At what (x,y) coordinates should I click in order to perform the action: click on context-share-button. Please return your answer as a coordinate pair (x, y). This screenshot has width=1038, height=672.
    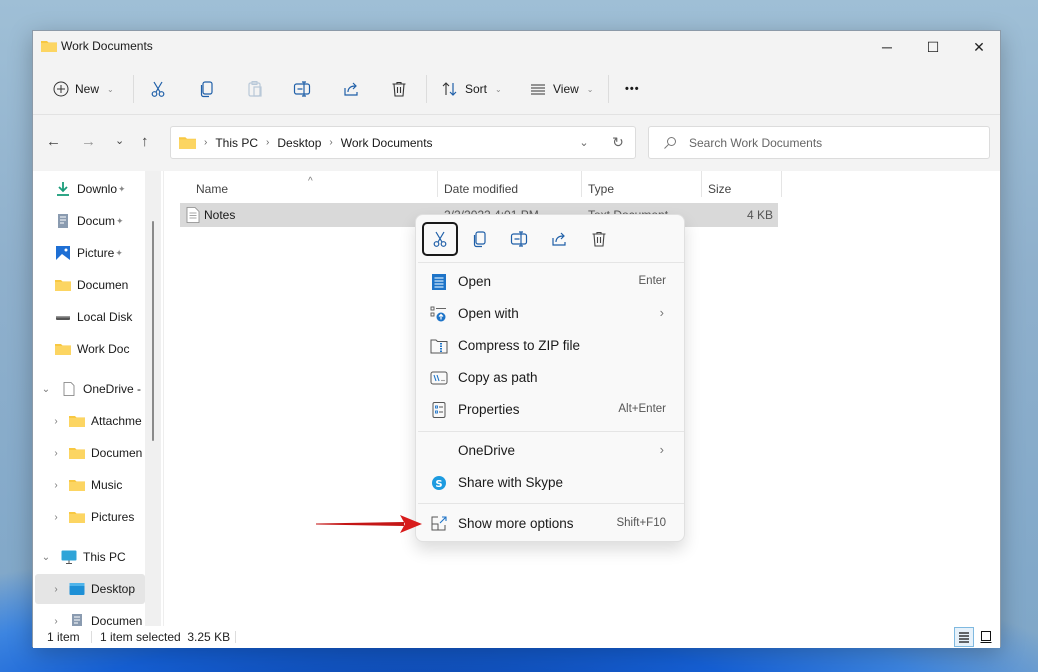
    Looking at the image, I should click on (559, 239).